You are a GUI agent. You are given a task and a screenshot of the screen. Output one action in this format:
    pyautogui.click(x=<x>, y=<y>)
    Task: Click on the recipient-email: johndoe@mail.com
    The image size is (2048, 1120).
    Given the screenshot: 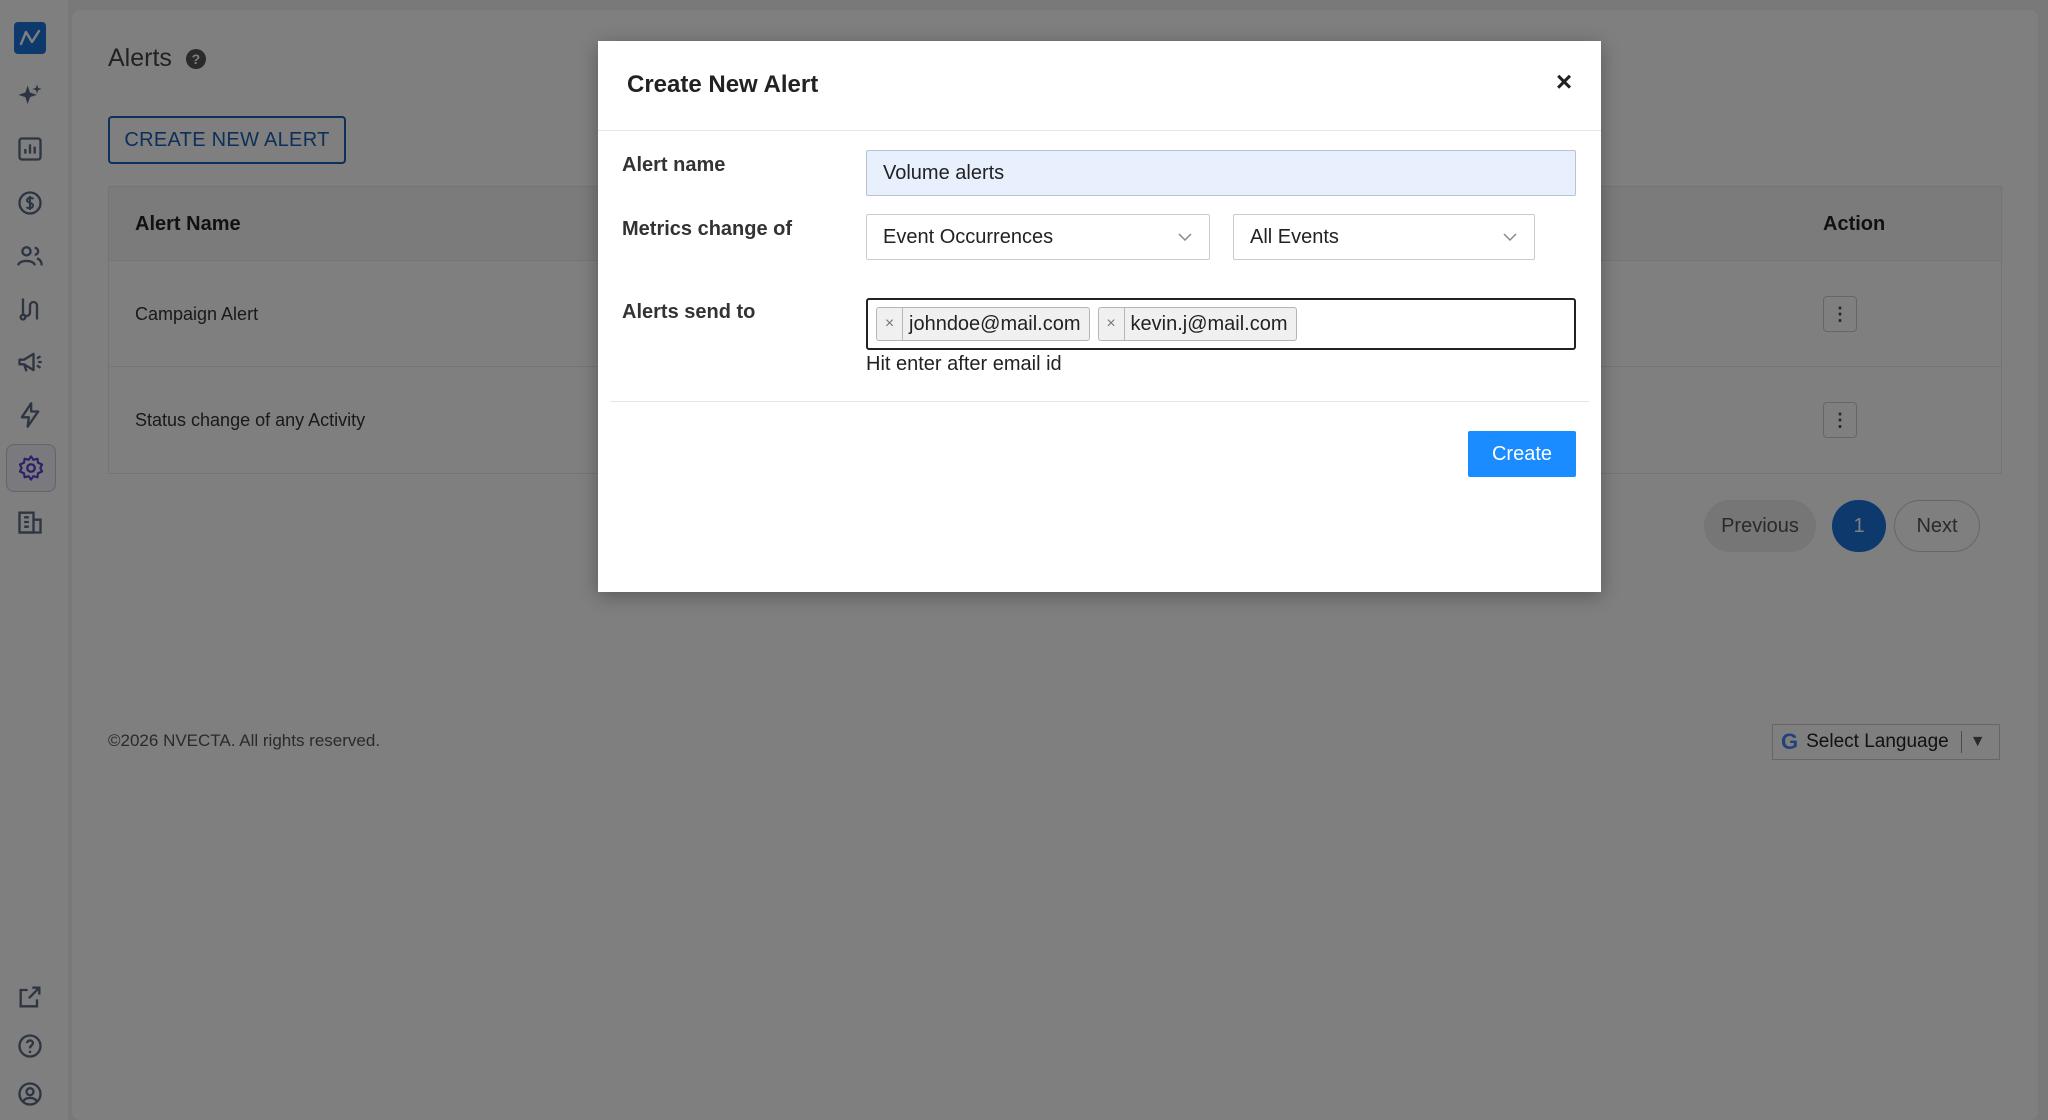 What is the action you would take?
    pyautogui.click(x=995, y=323)
    